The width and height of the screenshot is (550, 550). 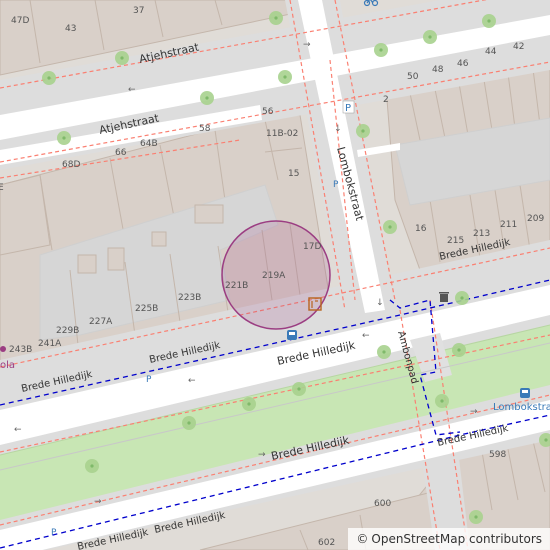 I want to click on house-number: 68D, so click(x=71, y=165).